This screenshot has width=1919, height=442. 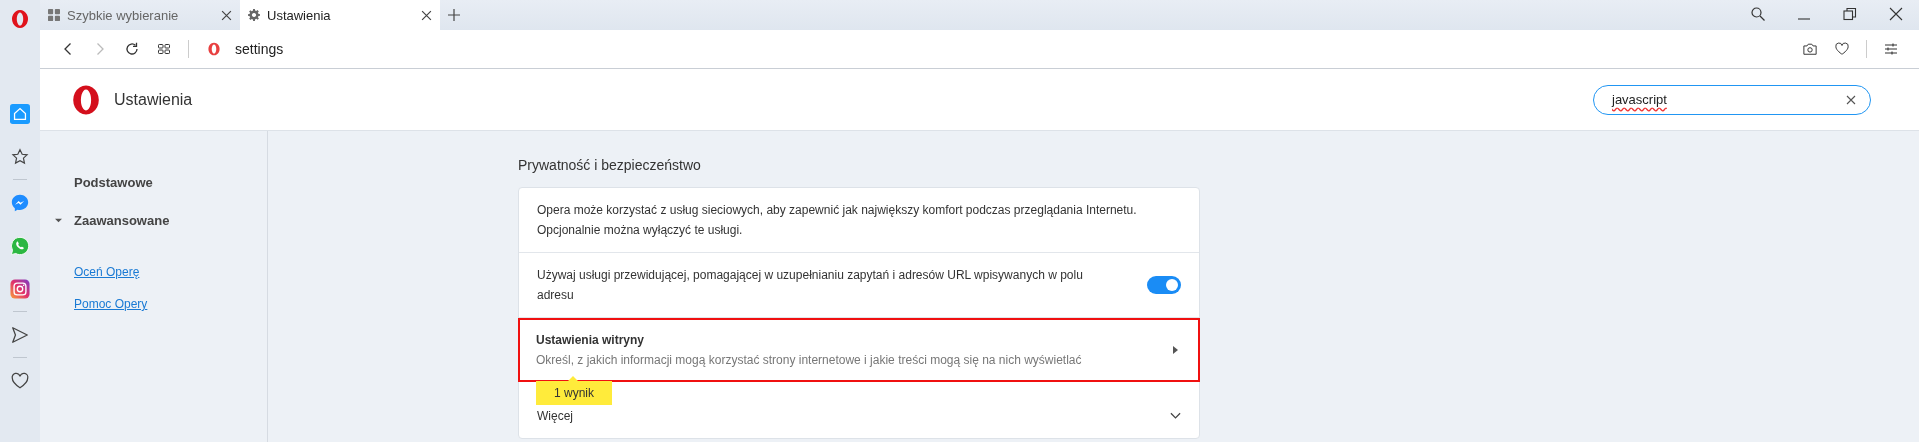 What do you see at coordinates (1851, 99) in the screenshot?
I see `clear-icon` at bounding box center [1851, 99].